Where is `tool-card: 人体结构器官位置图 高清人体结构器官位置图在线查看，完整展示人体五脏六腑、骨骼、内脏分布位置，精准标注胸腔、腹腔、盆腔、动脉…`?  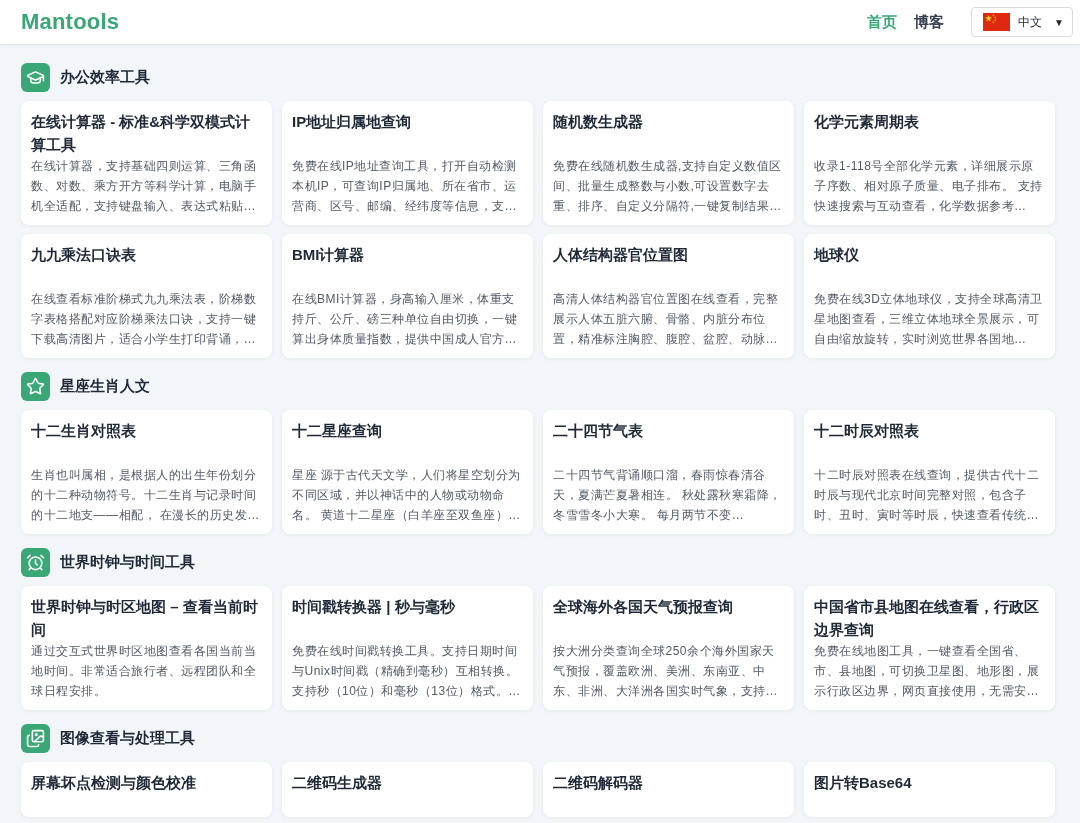
tool-card: 人体结构器官位置图 高清人体结构器官位置图在线查看，完整展示人体五脏六腑、骨骼、内脏分布位置，精准标注胸腔、腹腔、盆腔、动脉… is located at coordinates (668, 296).